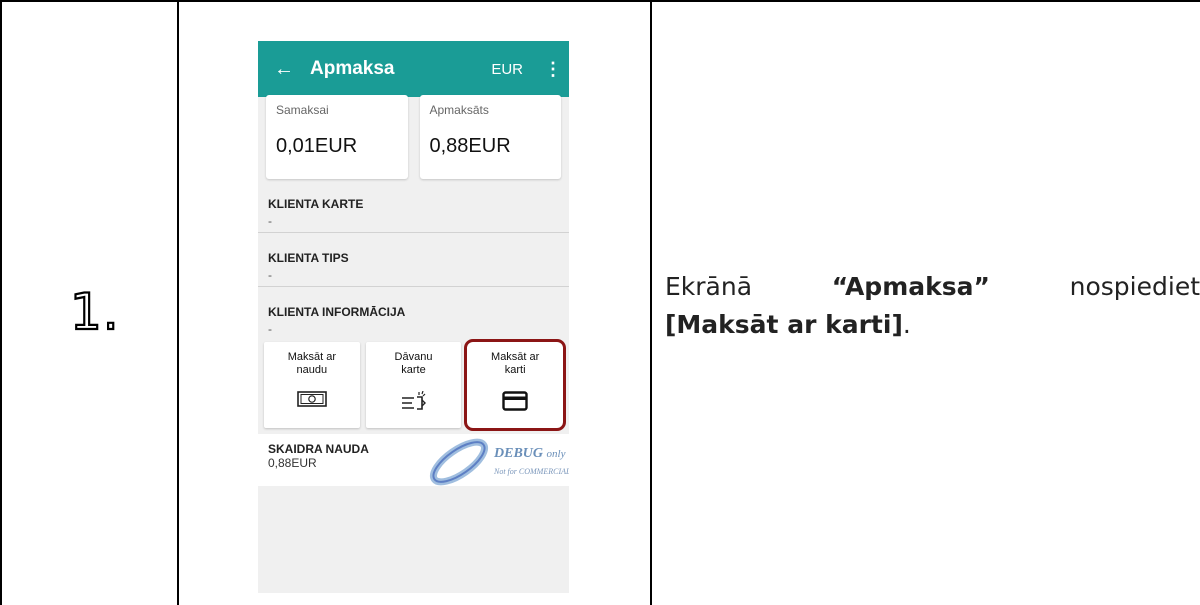 Image resolution: width=1200 pixels, height=605 pixels. What do you see at coordinates (312, 385) in the screenshot?
I see `pay-cash-button: Maksāt ar naudu` at bounding box center [312, 385].